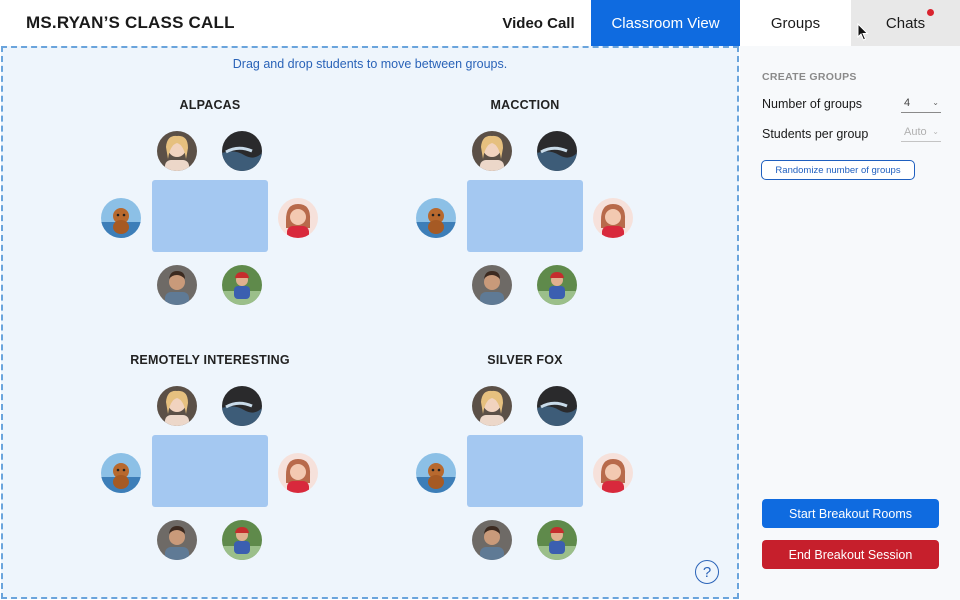 The height and width of the screenshot is (600, 960). I want to click on group-name: SILVER FOX, so click(525, 360).